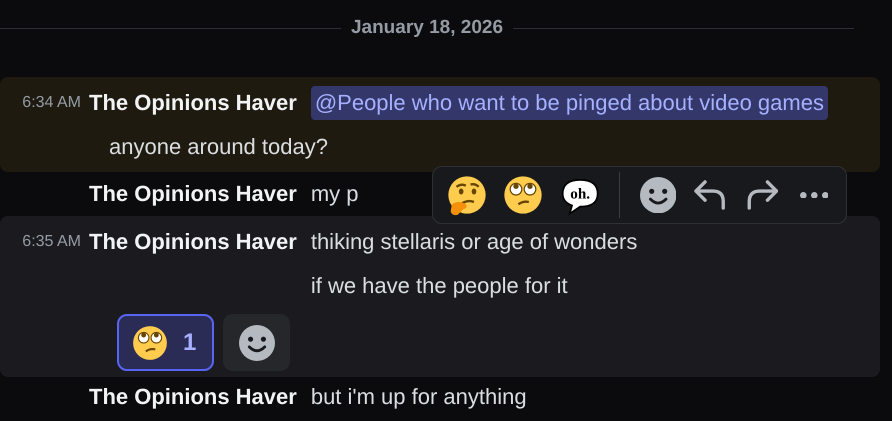 Image resolution: width=892 pixels, height=421 pixels. Describe the element at coordinates (710, 195) in the screenshot. I see `reply-icon` at that location.